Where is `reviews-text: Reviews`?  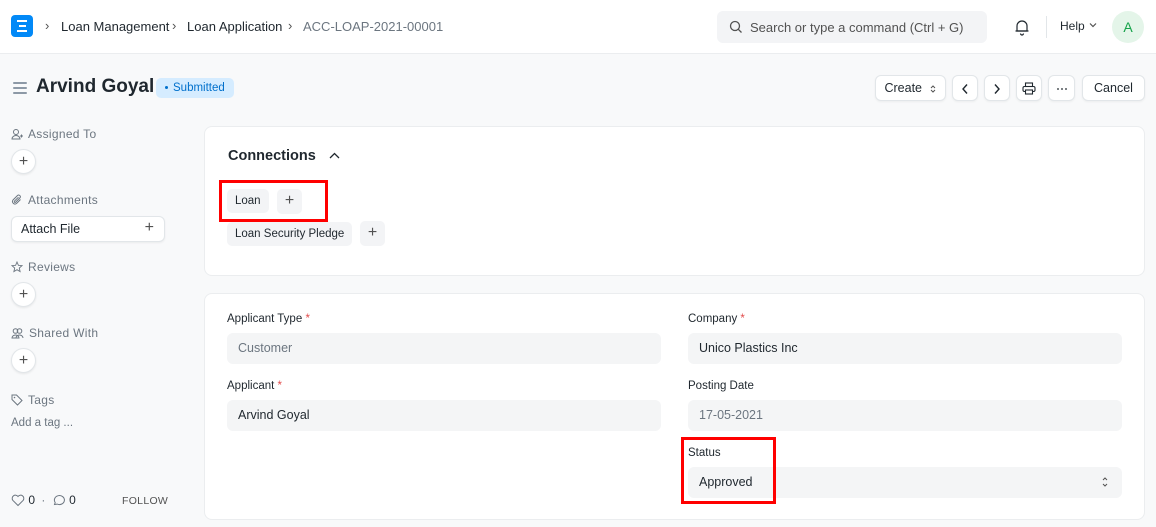
reviews-text: Reviews is located at coordinates (52, 267).